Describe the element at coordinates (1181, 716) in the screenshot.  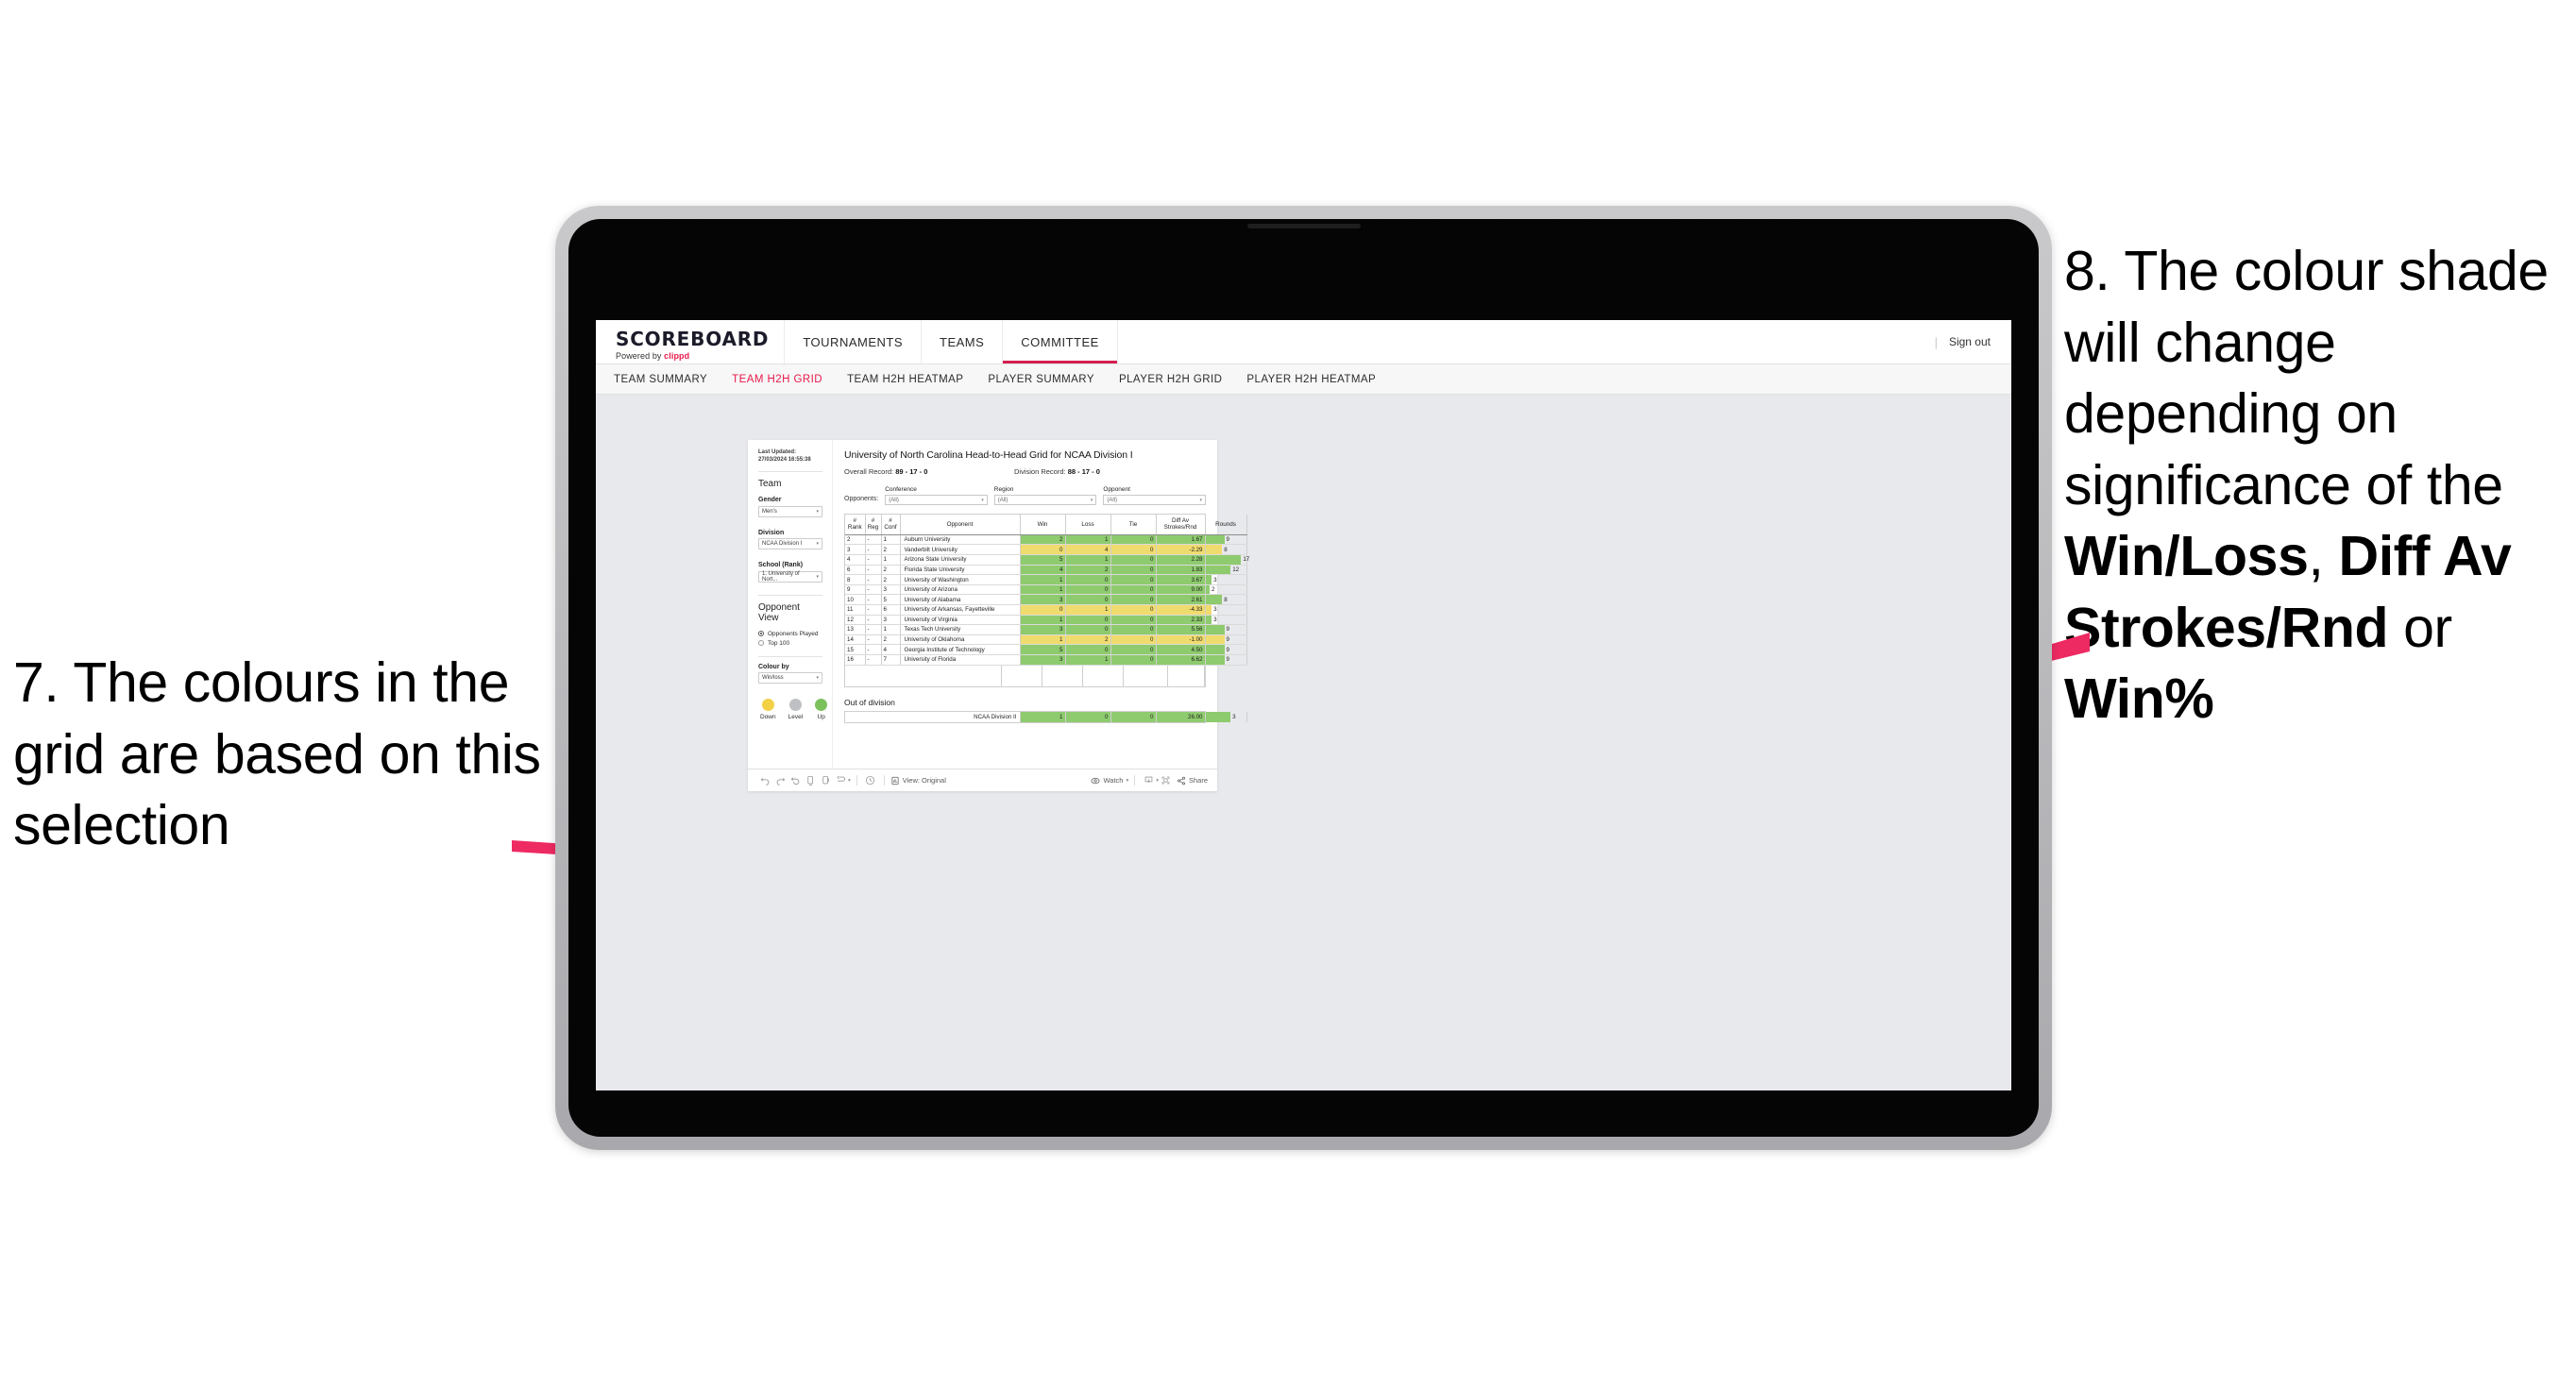
I see `ood-cell-diff: 26.00` at that location.